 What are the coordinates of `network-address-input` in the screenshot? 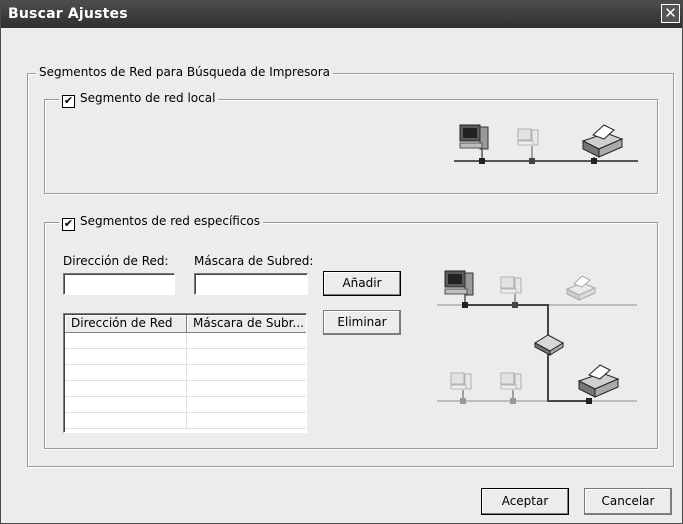 It's located at (119, 284).